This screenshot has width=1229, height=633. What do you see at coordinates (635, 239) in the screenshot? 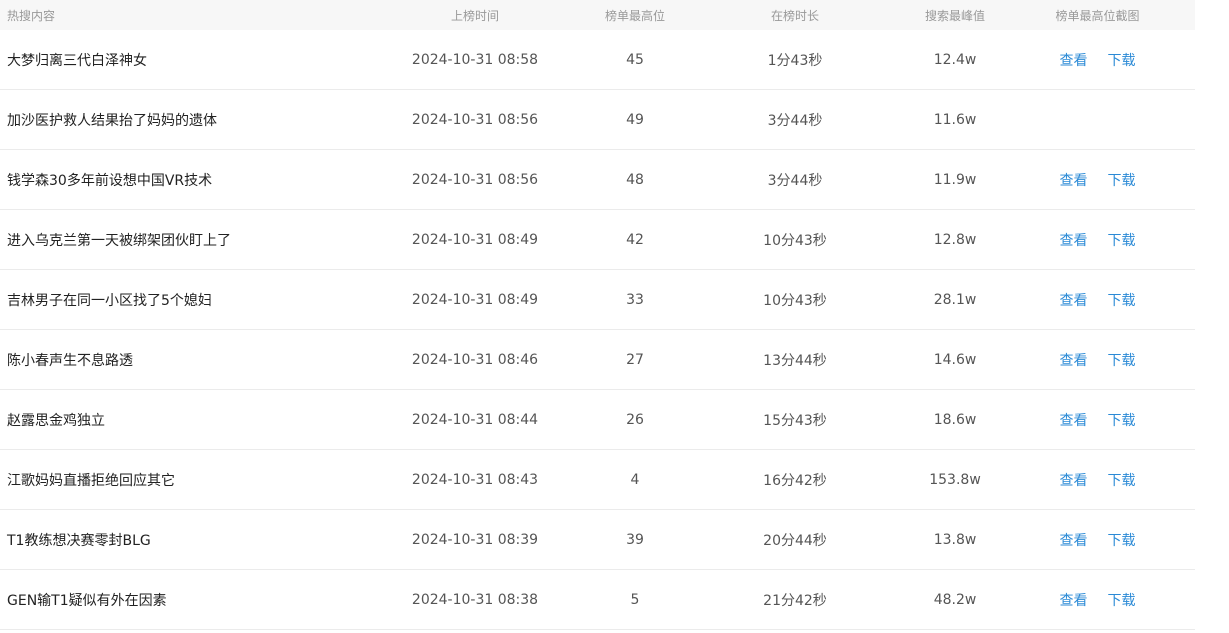
I see `rank-cell: 42` at bounding box center [635, 239].